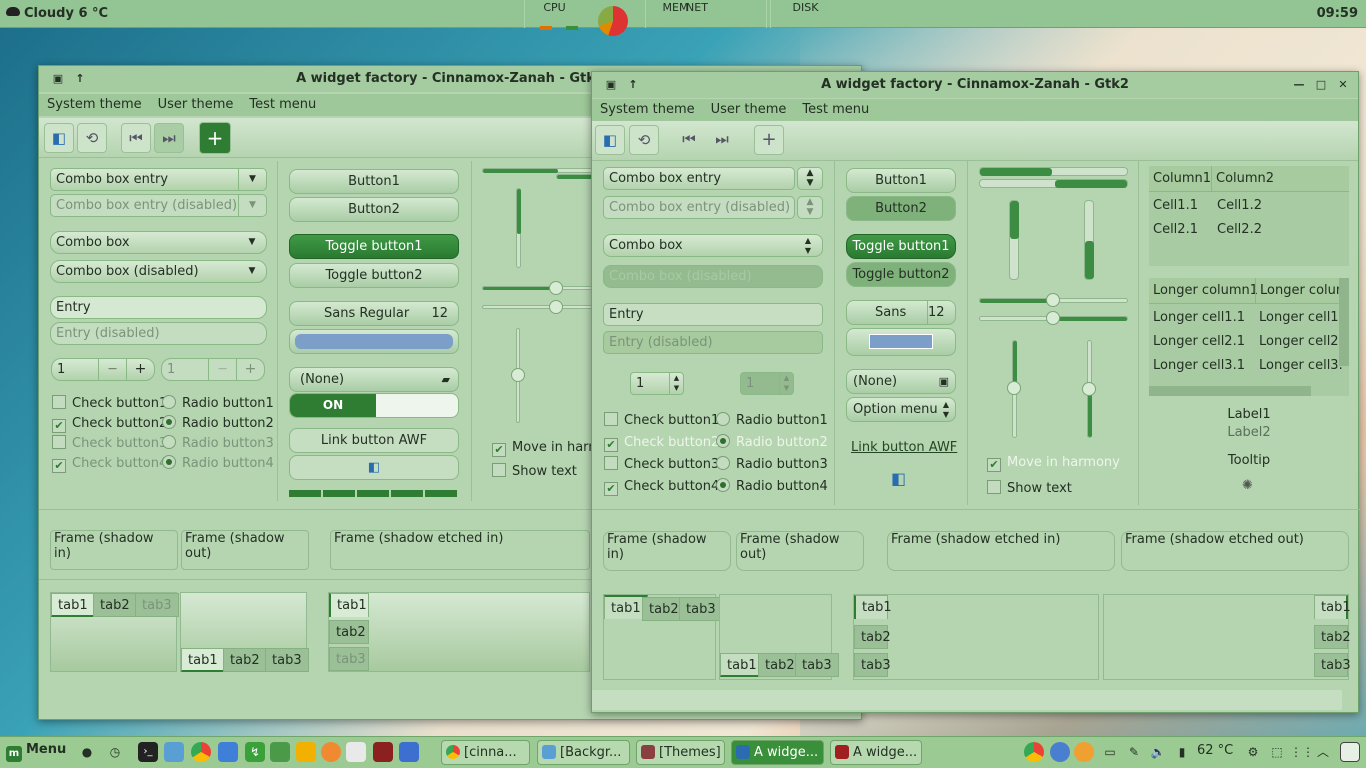 The height and width of the screenshot is (768, 1366). Describe the element at coordinates (901, 381) in the screenshot. I see `file-chooser: (None) ▣` at that location.